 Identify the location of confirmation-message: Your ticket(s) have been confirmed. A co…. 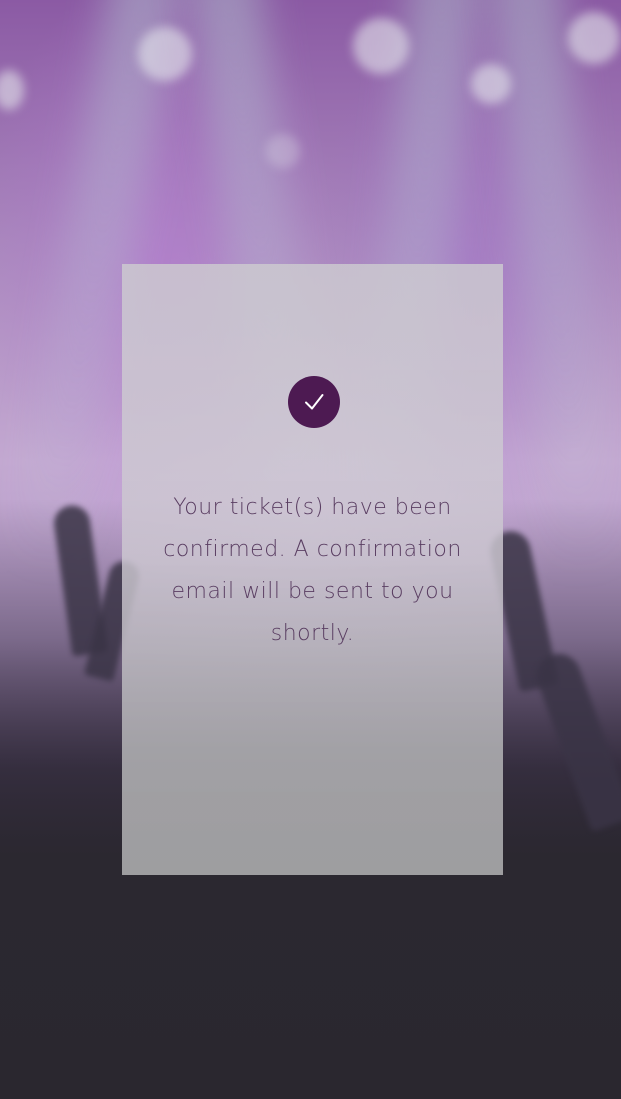
(312, 570).